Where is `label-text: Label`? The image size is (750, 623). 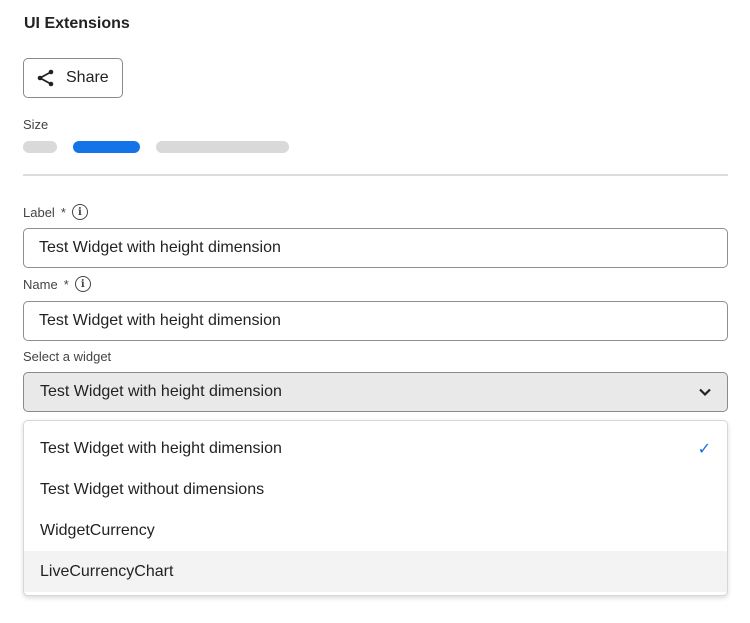
label-text: Label is located at coordinates (39, 212).